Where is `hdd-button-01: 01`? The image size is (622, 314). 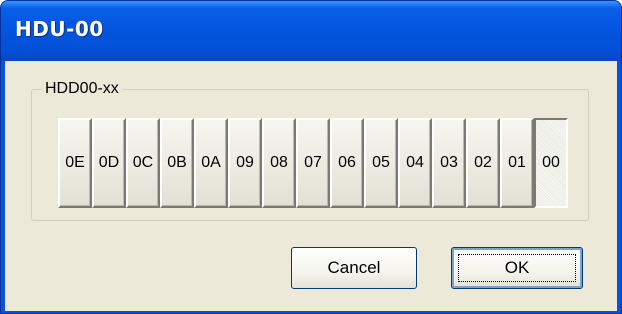 hdd-button-01: 01 is located at coordinates (517, 163).